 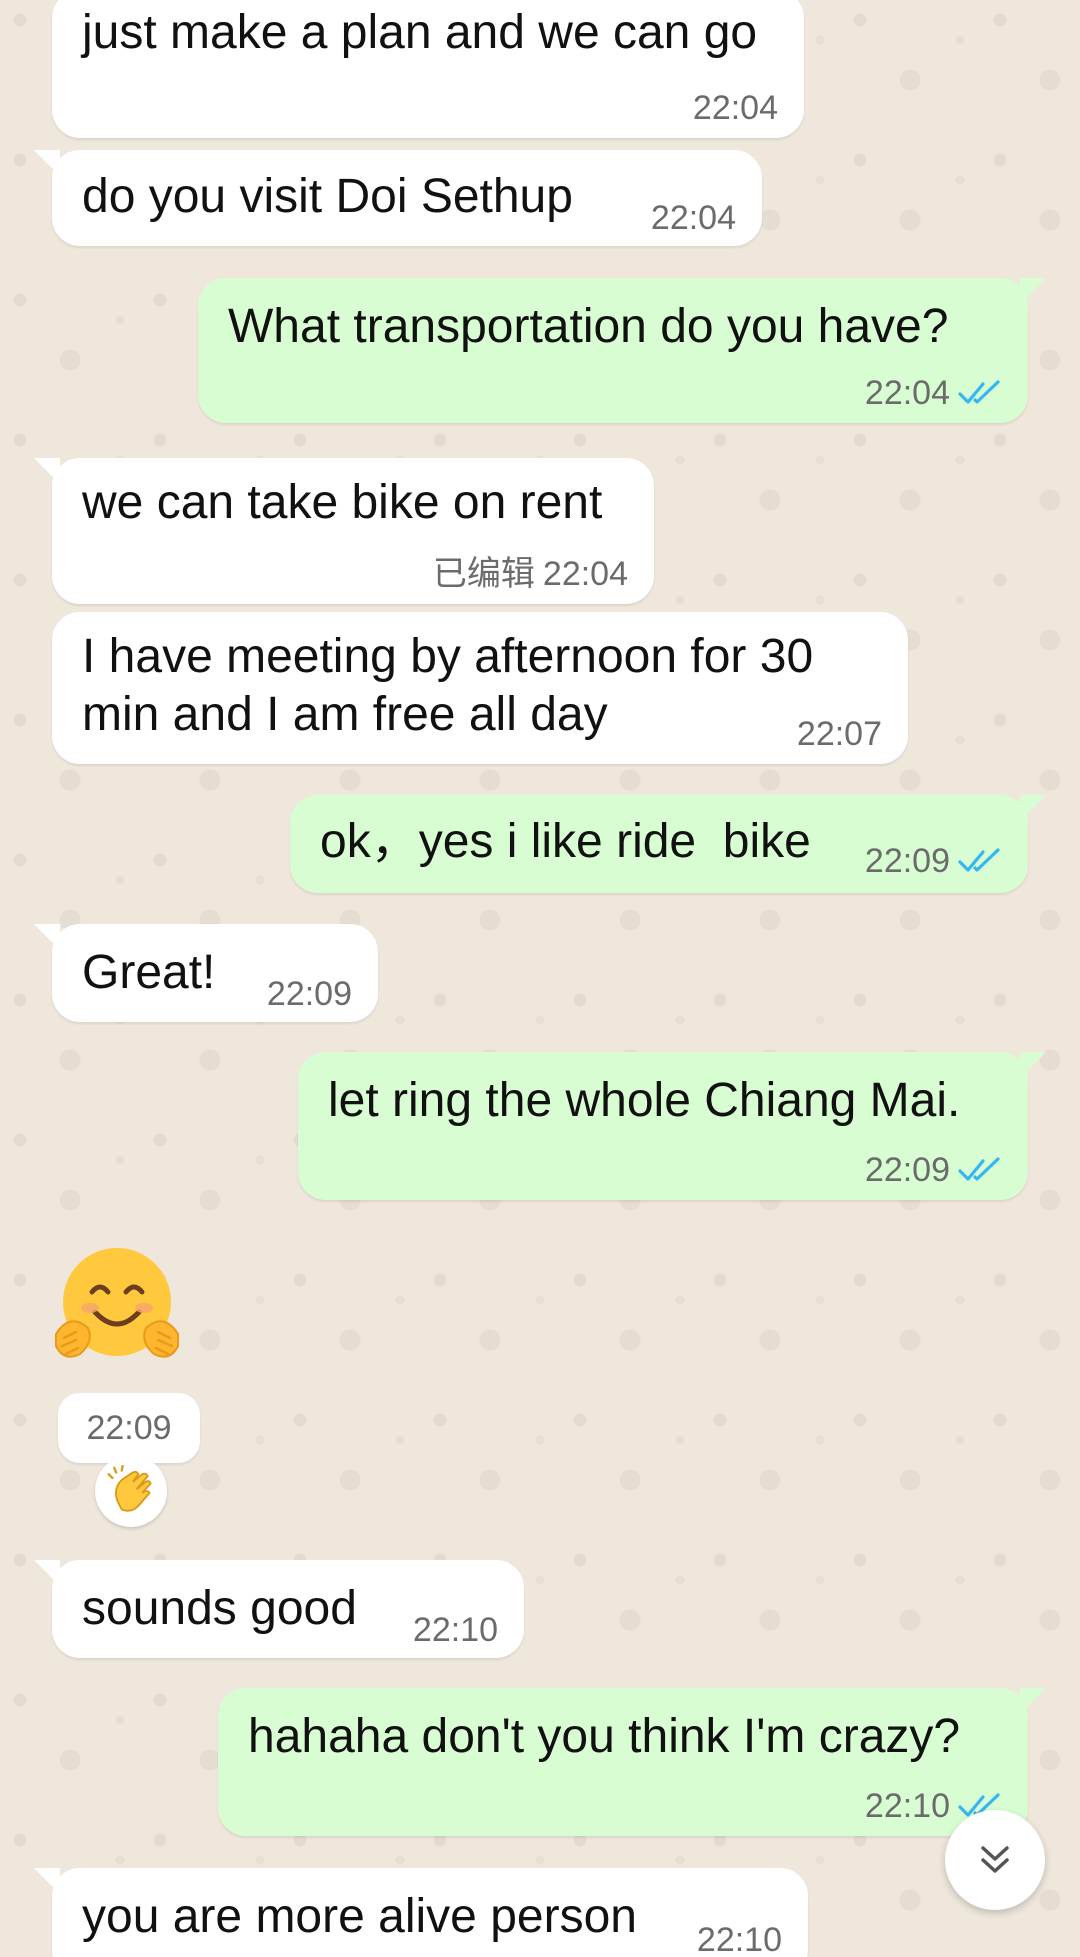 I want to click on message-bubble-incoming: do you visit Doi Sethup 22:04, so click(x=398, y=198).